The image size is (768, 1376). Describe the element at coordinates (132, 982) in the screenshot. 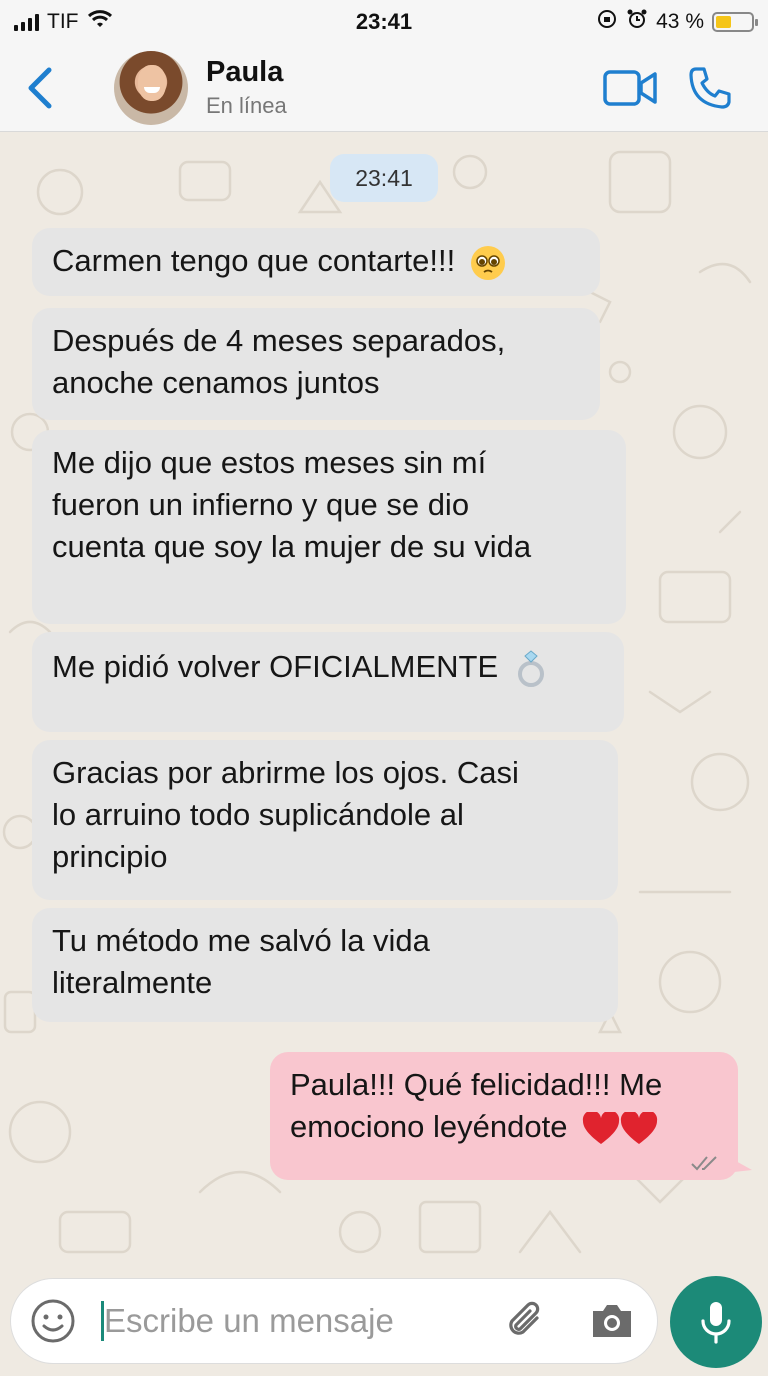

I see `message-line: literalmente` at that location.